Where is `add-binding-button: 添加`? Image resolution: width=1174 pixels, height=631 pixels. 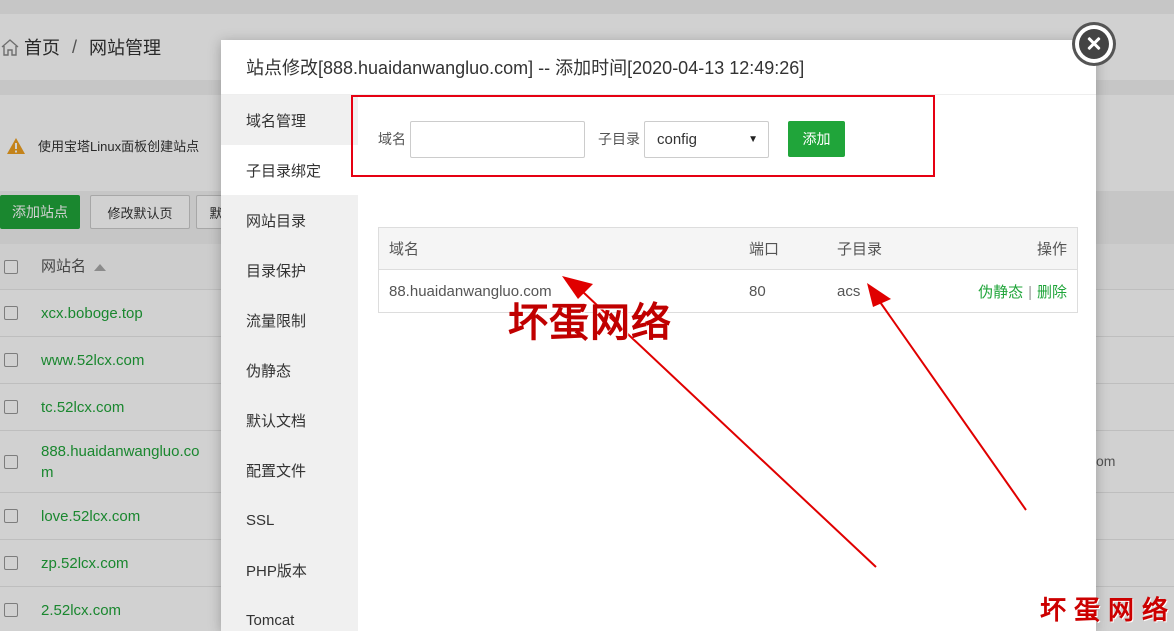
add-binding-button: 添加 is located at coordinates (816, 139).